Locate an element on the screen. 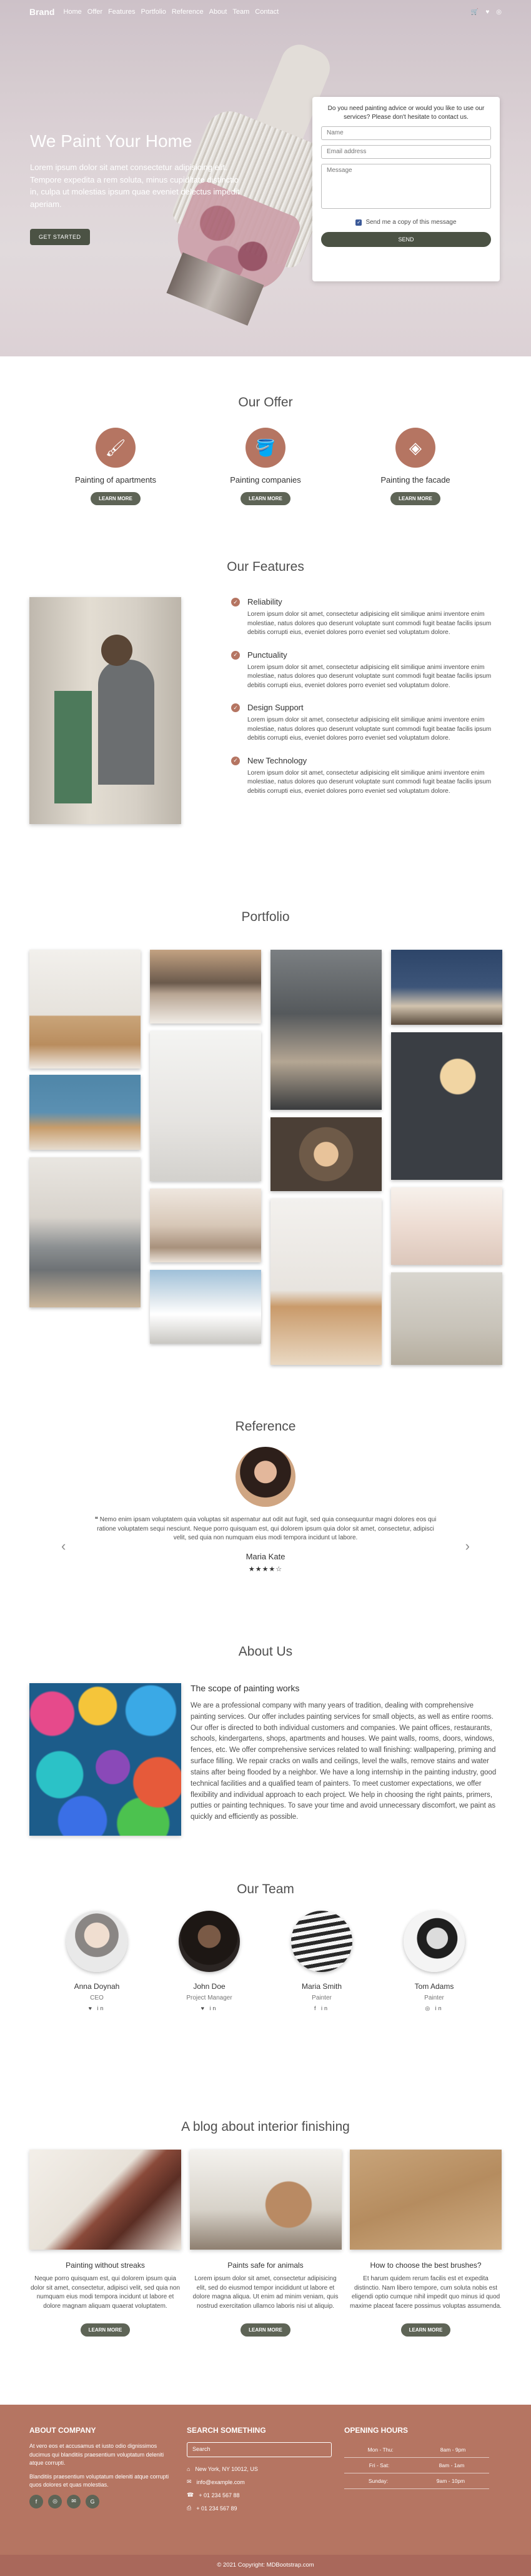 This screenshot has height=2576, width=531. phone-row: ⎙ + 01 234 567 89 is located at coordinates (259, 2508).